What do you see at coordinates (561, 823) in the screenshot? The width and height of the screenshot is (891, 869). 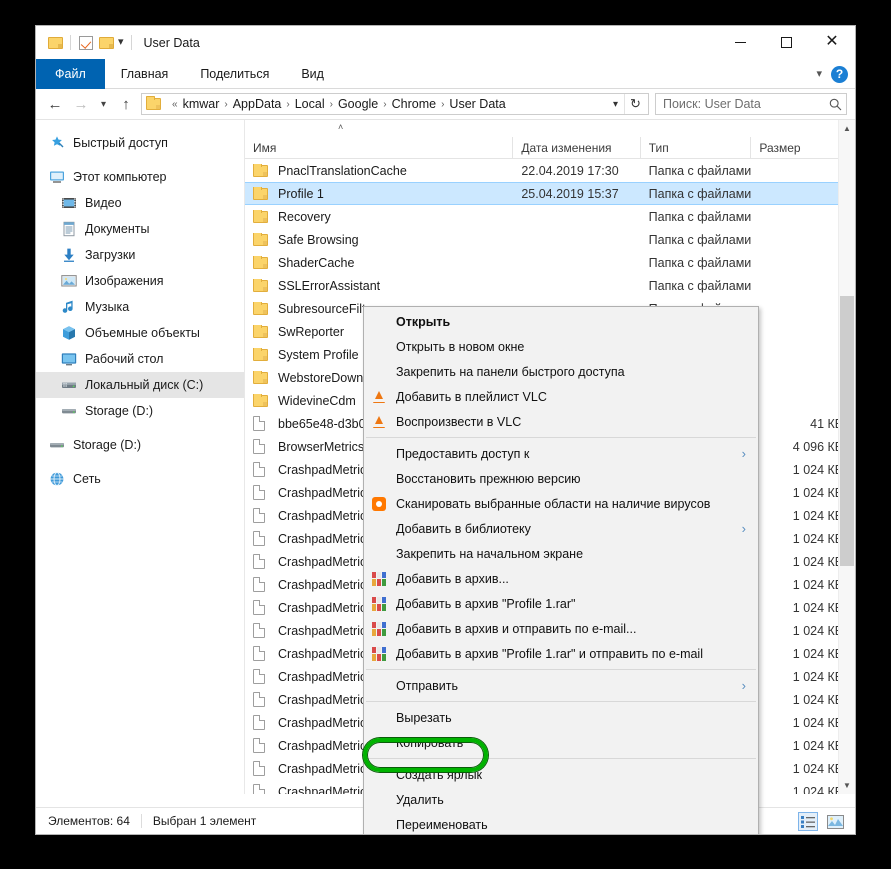 I see `menu-item-23: Переименовать` at bounding box center [561, 823].